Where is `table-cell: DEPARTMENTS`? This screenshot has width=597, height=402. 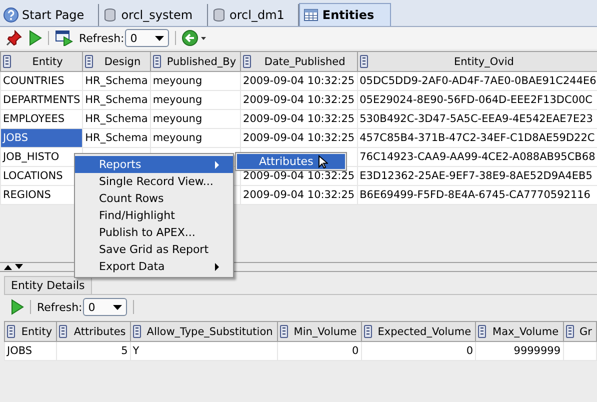
table-cell: DEPARTMENTS is located at coordinates (41, 100).